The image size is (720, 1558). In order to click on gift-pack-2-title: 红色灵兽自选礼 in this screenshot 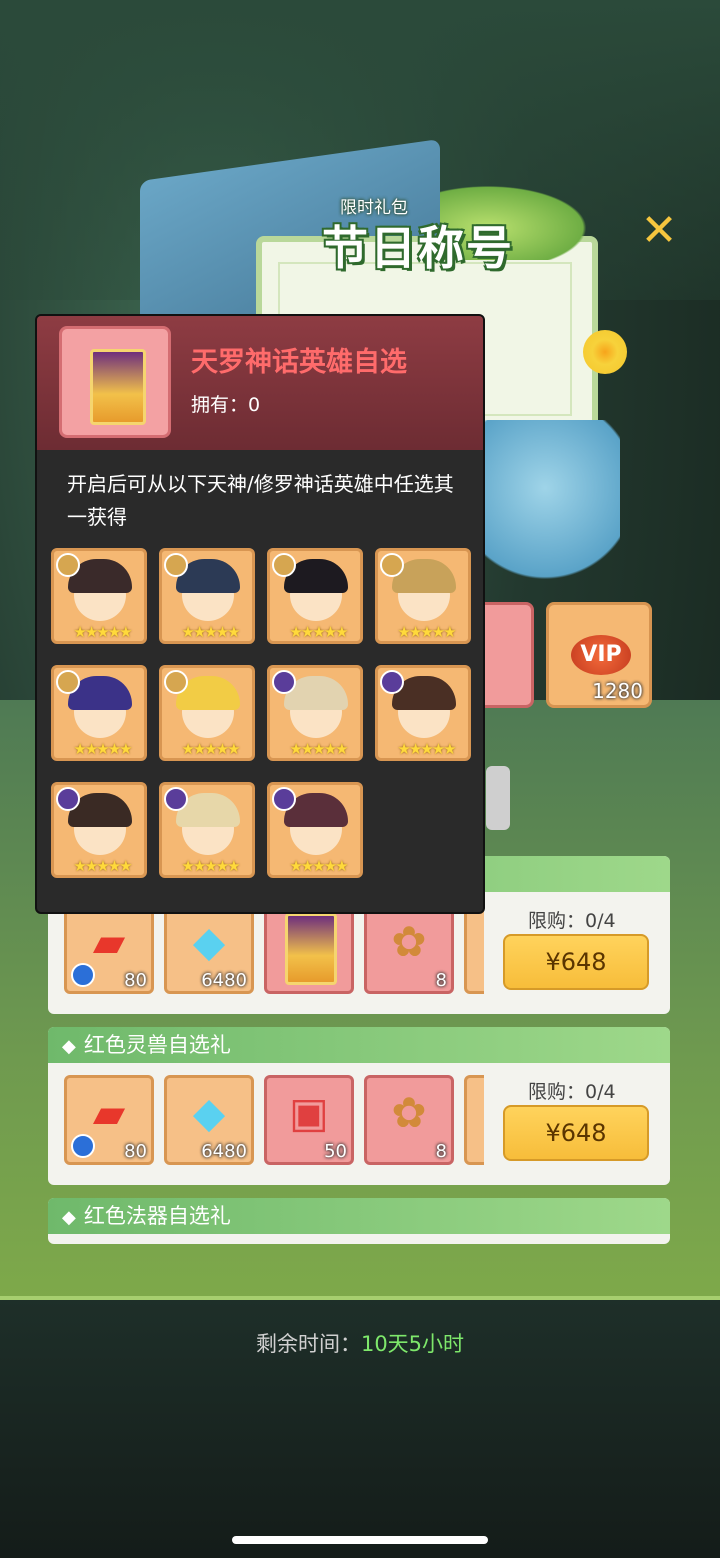, I will do `click(157, 1045)`.